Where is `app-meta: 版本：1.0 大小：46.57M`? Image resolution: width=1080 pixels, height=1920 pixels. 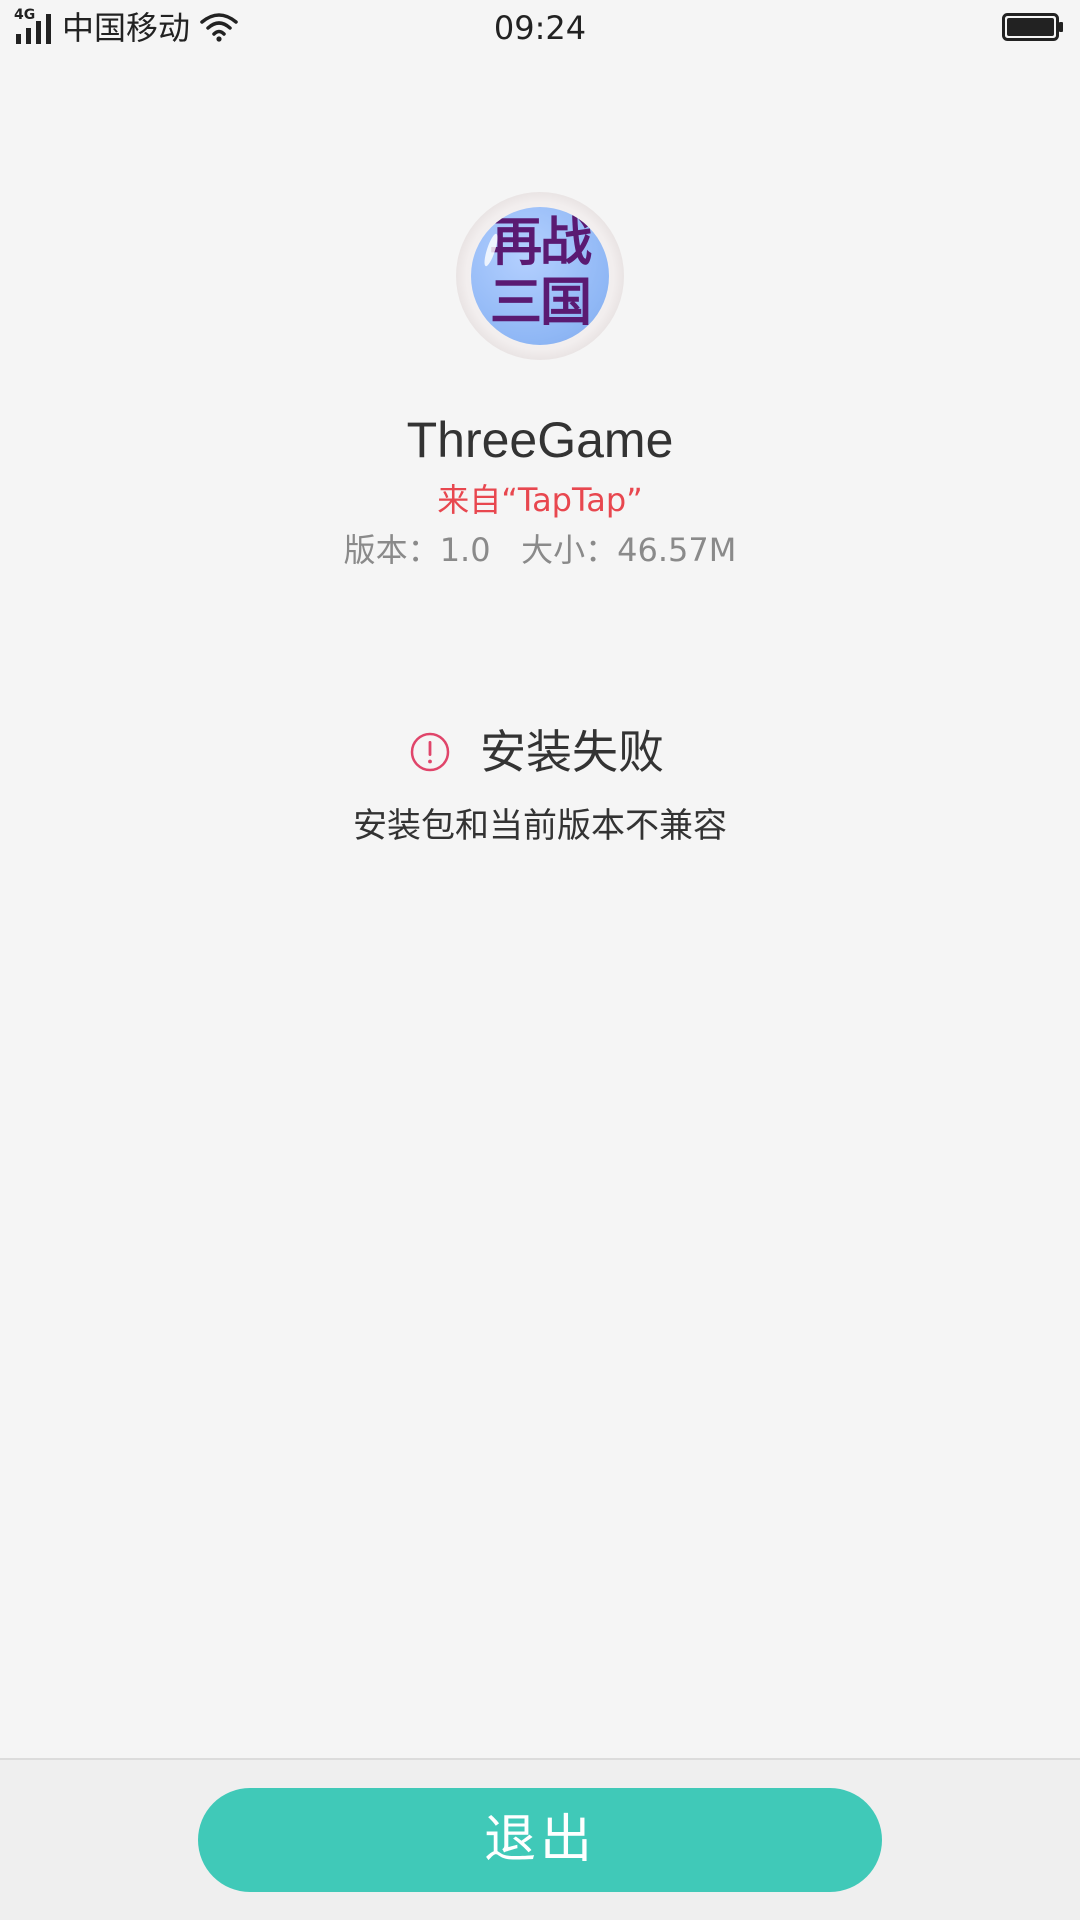 app-meta: 版本：1.0 大小：46.57M is located at coordinates (540, 550).